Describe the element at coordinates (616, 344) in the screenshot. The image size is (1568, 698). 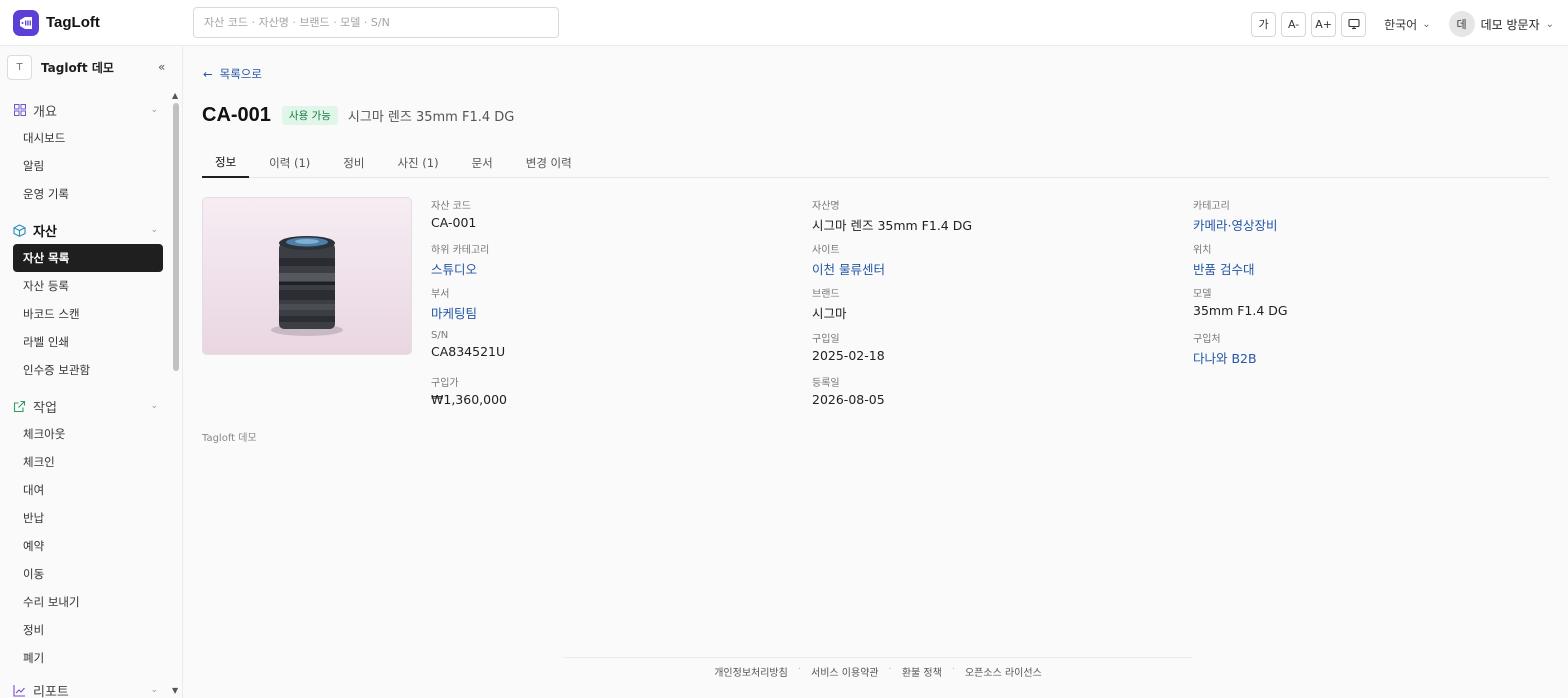
I see `field-serial: S/N CA834521U` at that location.